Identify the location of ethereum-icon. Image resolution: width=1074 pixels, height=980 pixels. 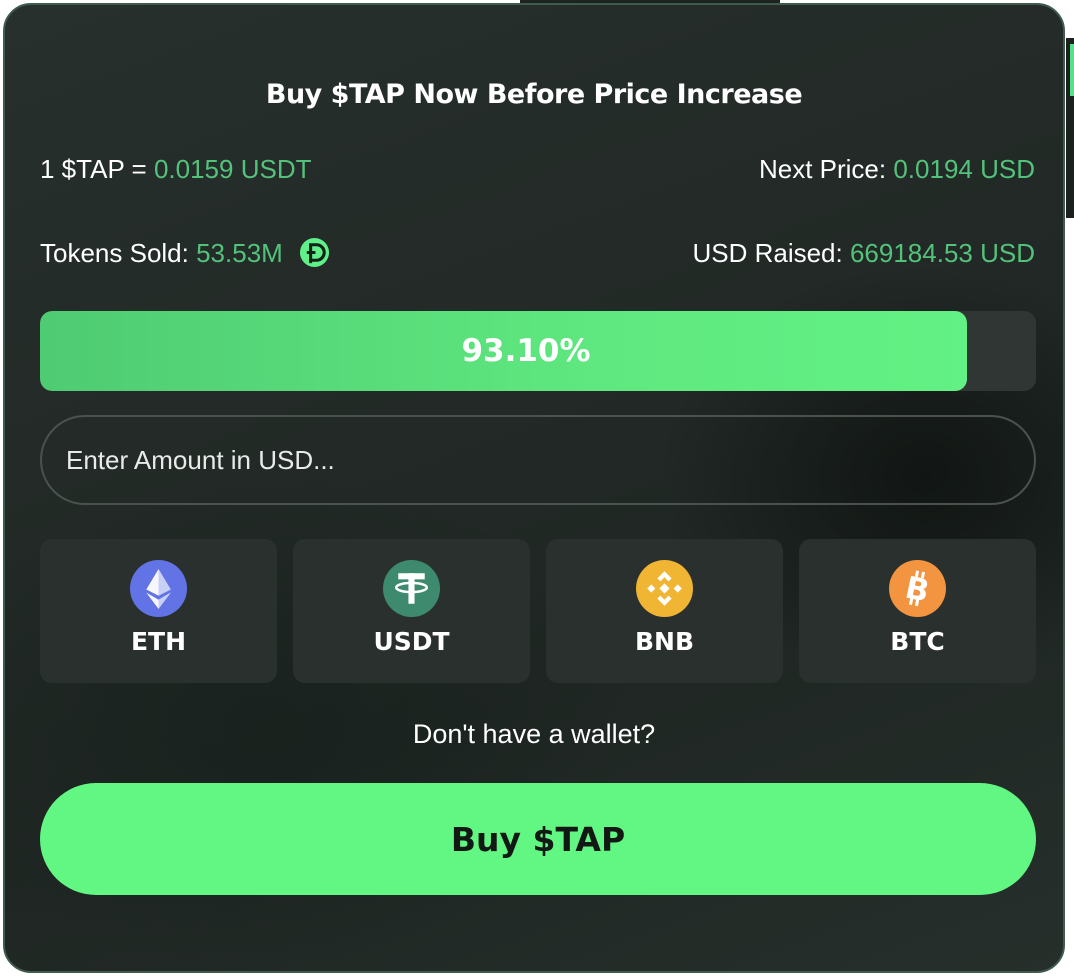
(158, 588).